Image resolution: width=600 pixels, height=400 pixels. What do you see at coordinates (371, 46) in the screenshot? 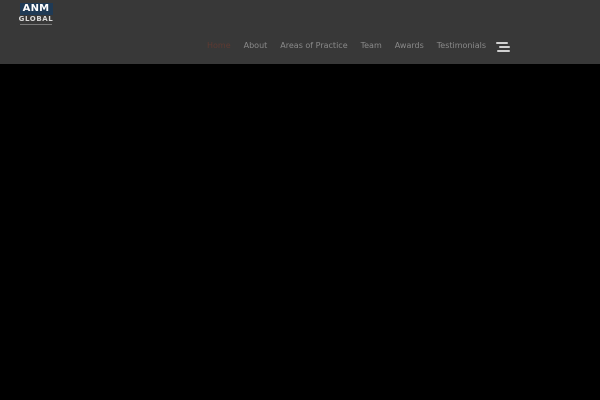
I see `nav-item-team: Team` at bounding box center [371, 46].